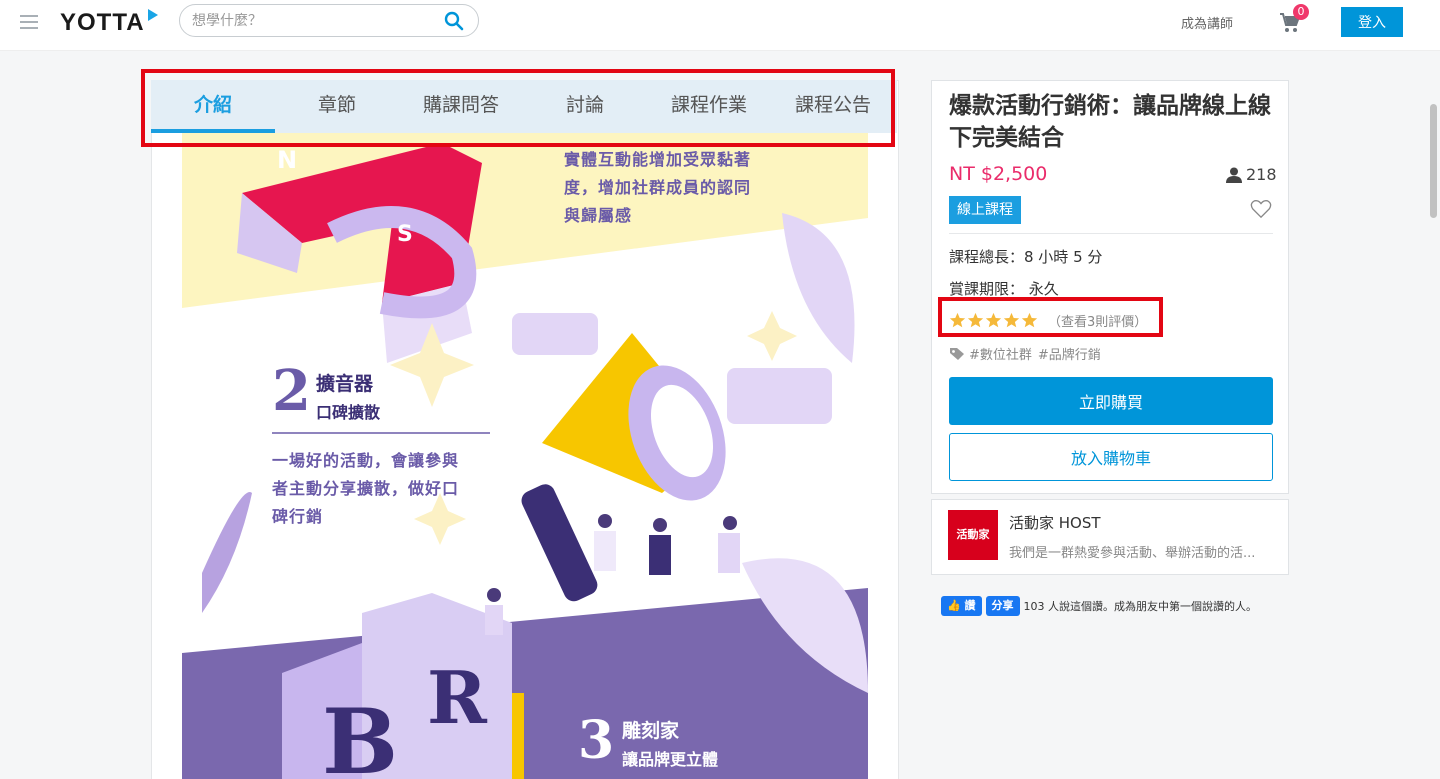  What do you see at coordinates (1055, 523) in the screenshot?
I see `host-name: 活動家 HOST` at bounding box center [1055, 523].